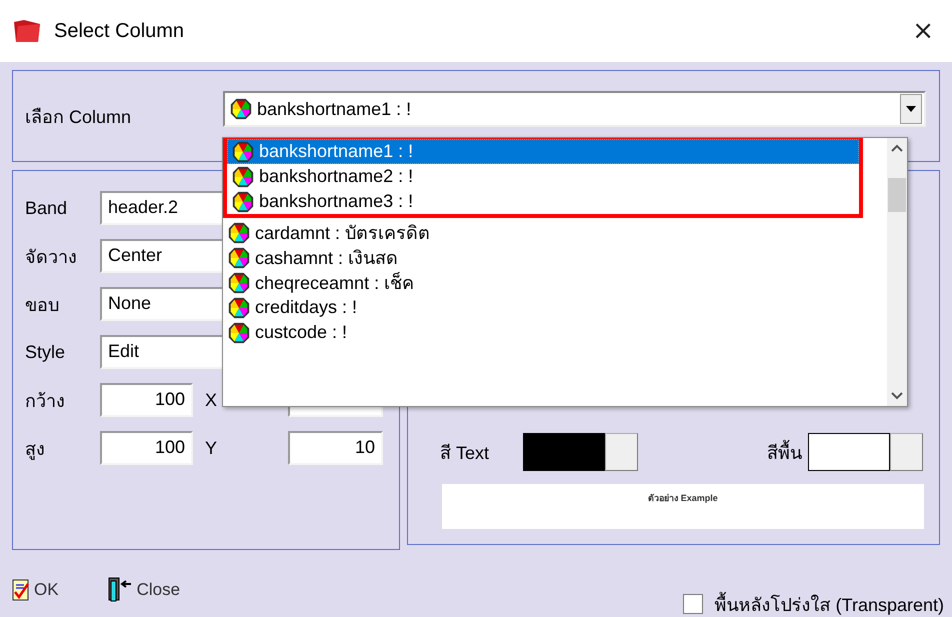  Describe the element at coordinates (683, 506) in the screenshot. I see `text-preview: ตัวอย่าง Example` at that location.